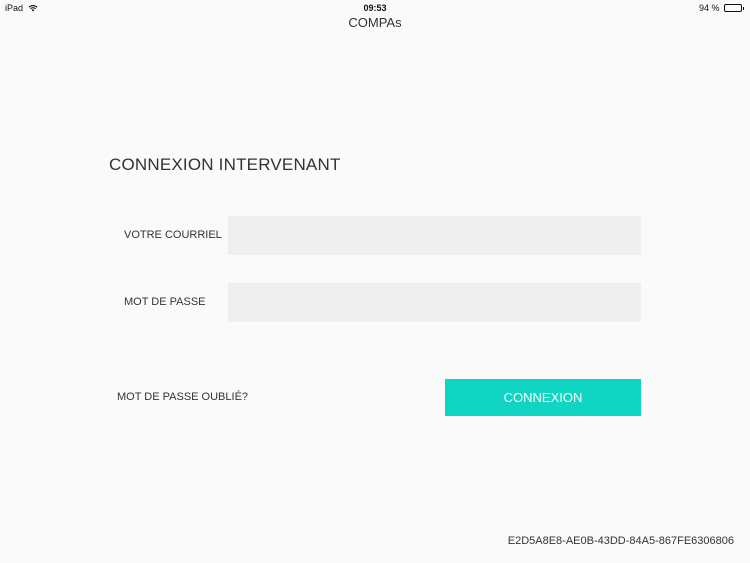 This screenshot has width=750, height=563. I want to click on battery-percent: 94 %, so click(709, 8).